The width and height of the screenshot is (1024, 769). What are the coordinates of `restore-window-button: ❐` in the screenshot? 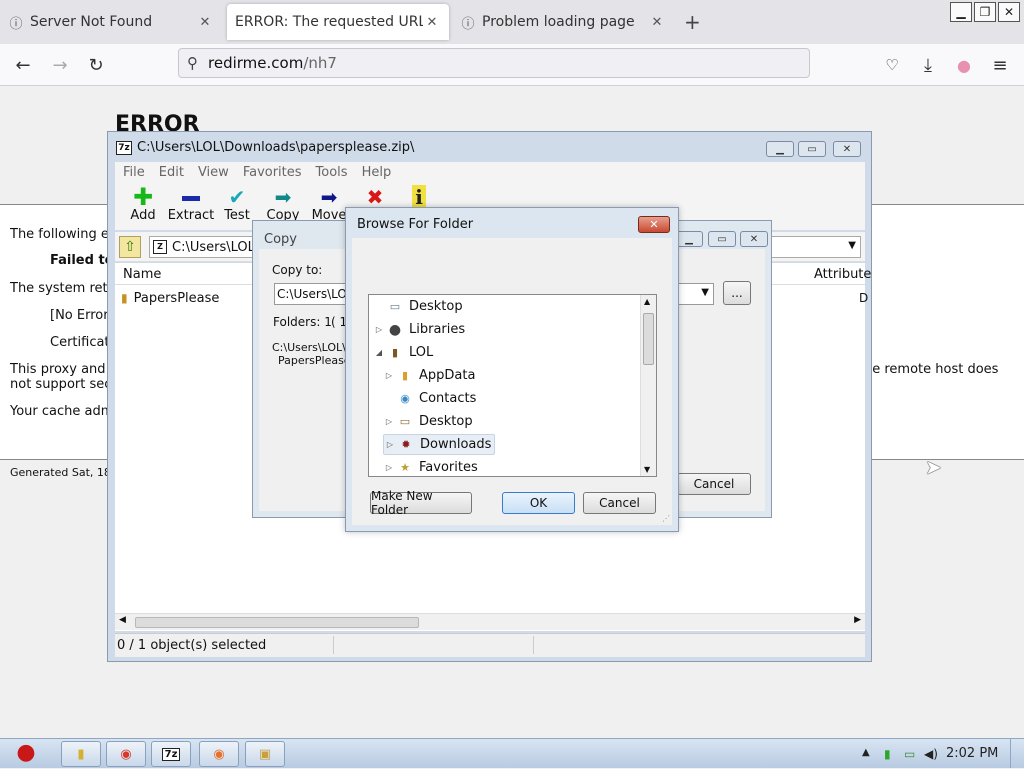 It's located at (985, 12).